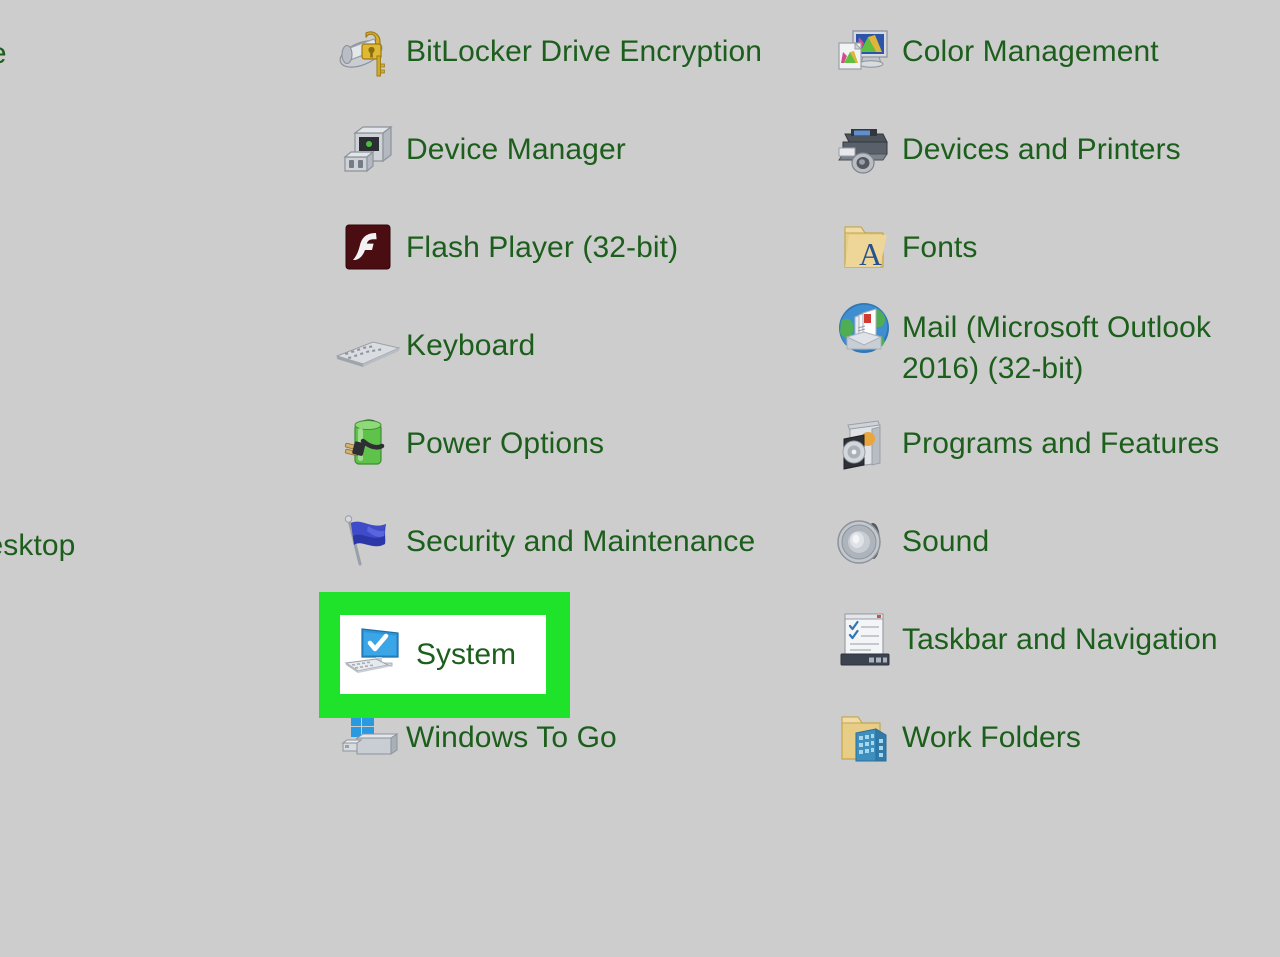 The width and height of the screenshot is (1280, 957). I want to click on applet-label: noteApp and Desktop nnections, so click(38, 545).